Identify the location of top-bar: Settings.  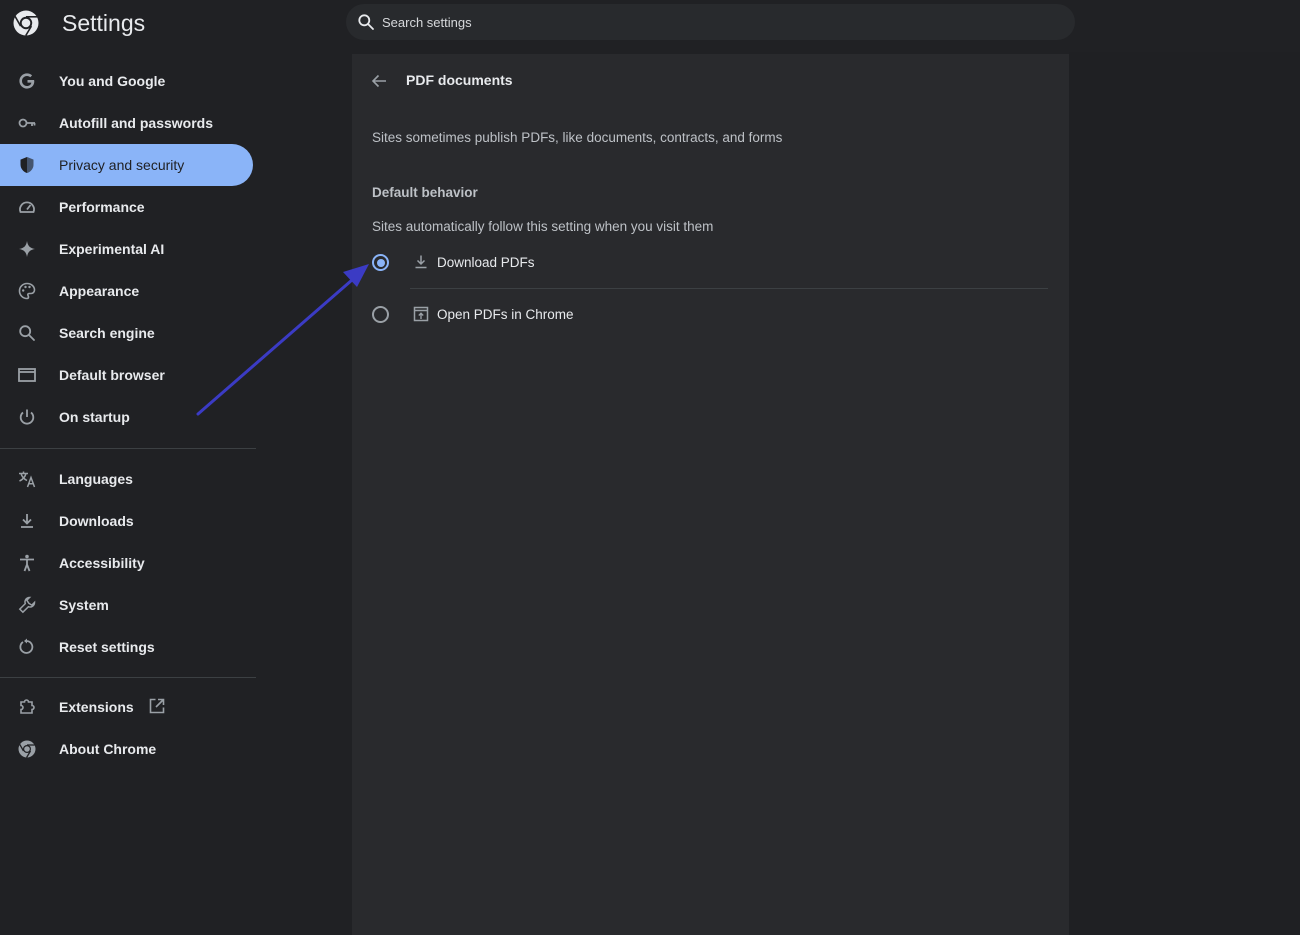
(650, 26).